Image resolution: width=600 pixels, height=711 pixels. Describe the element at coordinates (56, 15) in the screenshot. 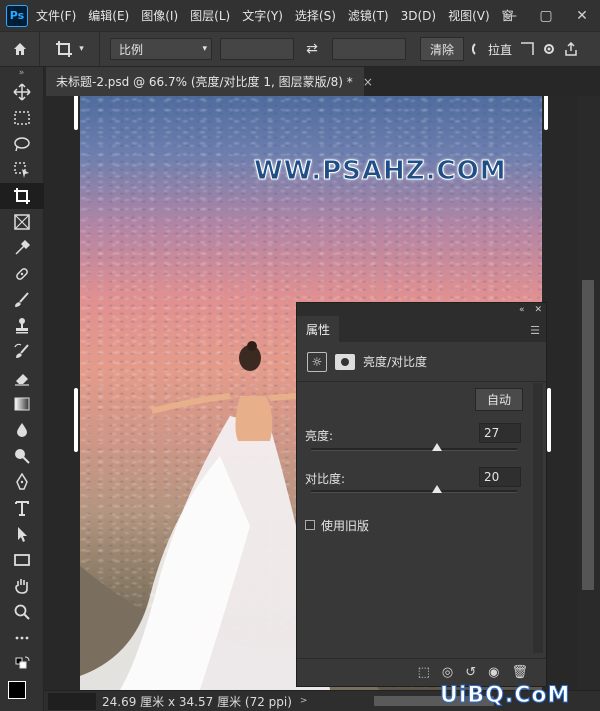

I see `menu-file: 文件(F)` at that location.